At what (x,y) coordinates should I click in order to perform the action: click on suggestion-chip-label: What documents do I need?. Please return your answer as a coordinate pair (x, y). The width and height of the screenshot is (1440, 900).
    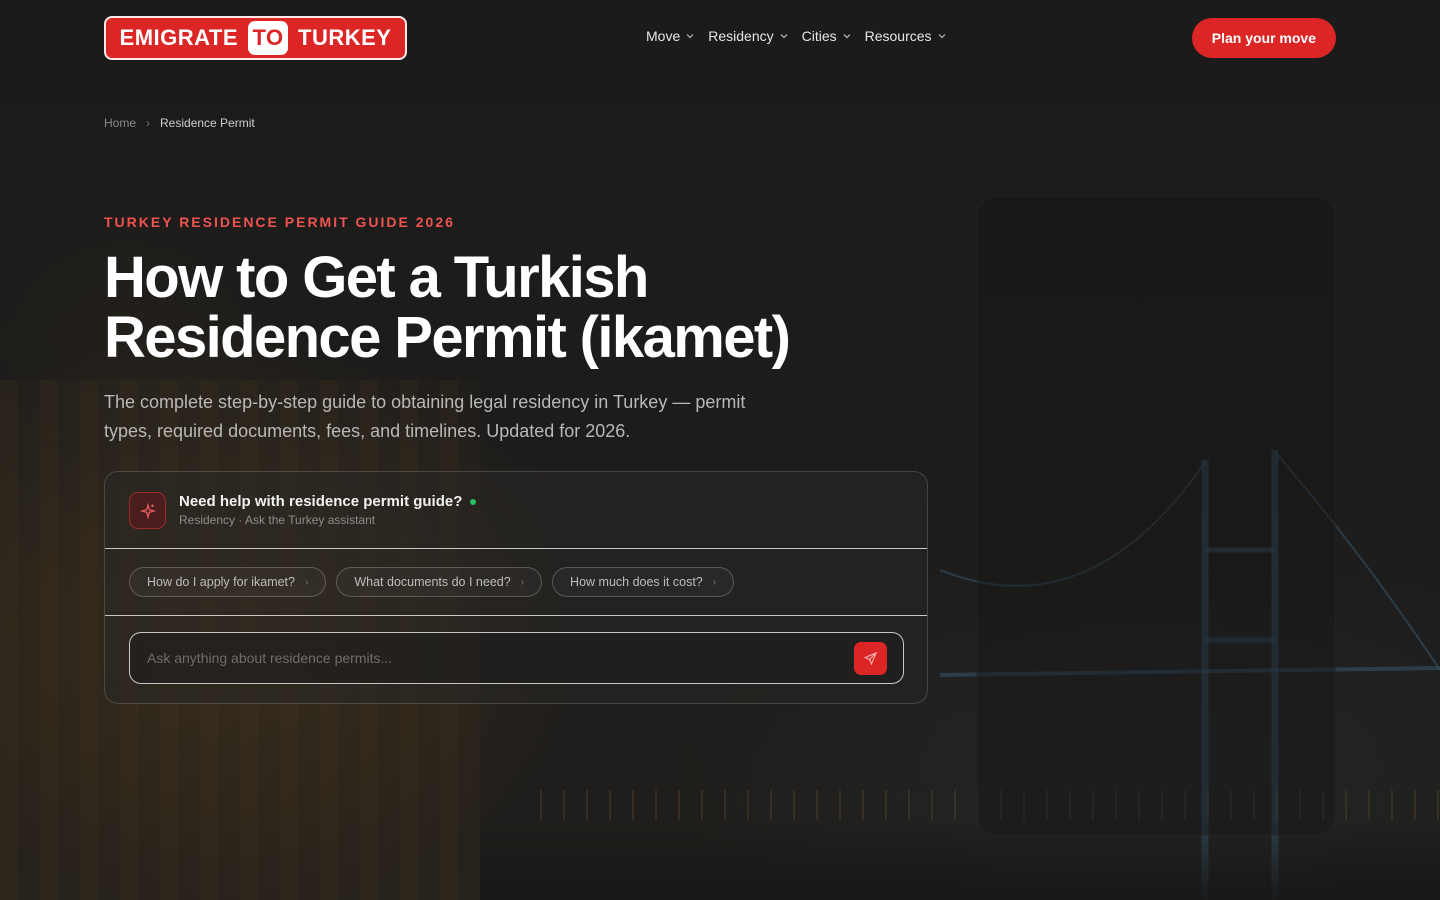
    Looking at the image, I should click on (432, 582).